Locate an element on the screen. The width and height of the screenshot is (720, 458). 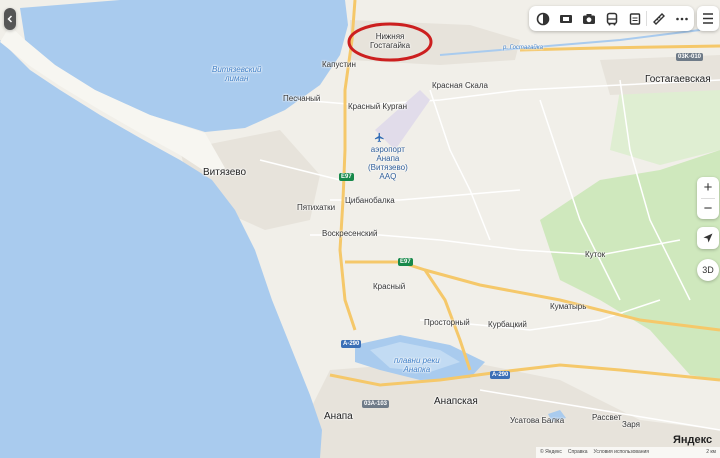
help-link: Справка is located at coordinates (578, 452).